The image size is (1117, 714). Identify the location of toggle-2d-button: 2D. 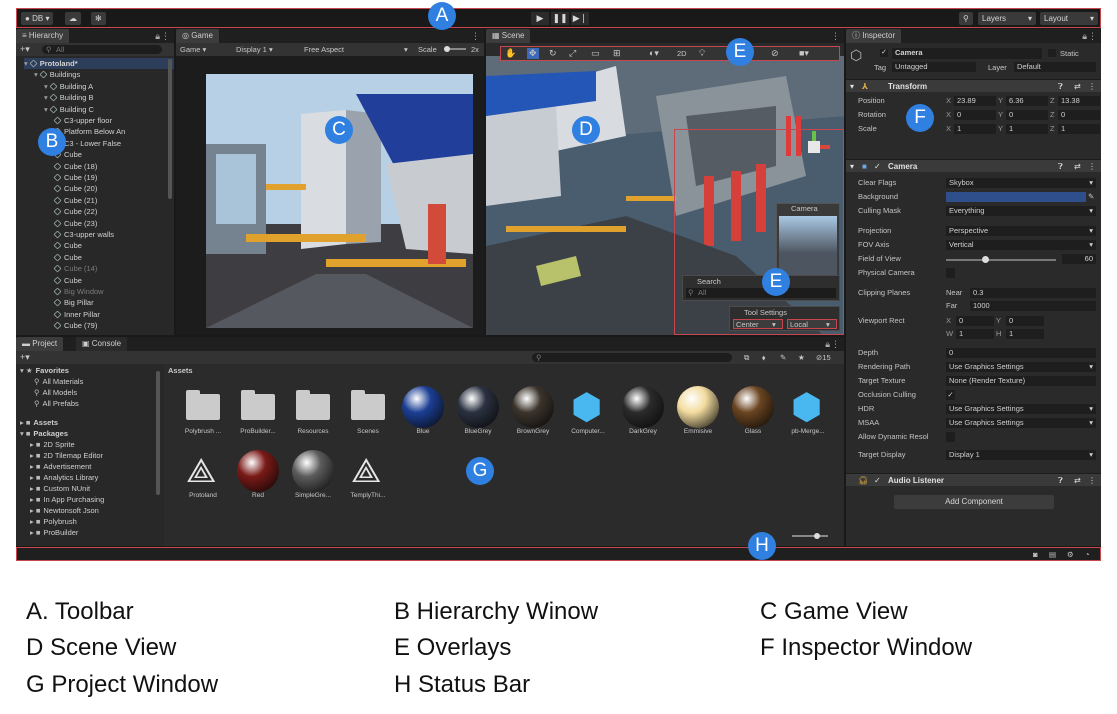
(682, 53).